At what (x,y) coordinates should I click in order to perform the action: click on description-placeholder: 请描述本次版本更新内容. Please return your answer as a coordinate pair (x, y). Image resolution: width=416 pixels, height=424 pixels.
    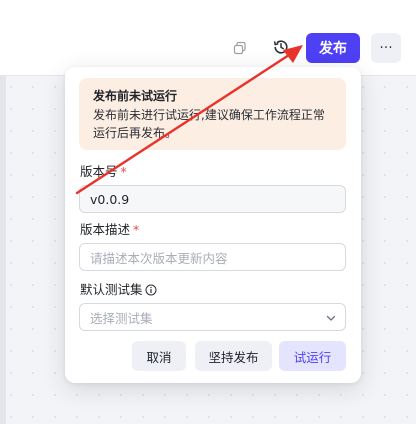
    Looking at the image, I should click on (159, 258).